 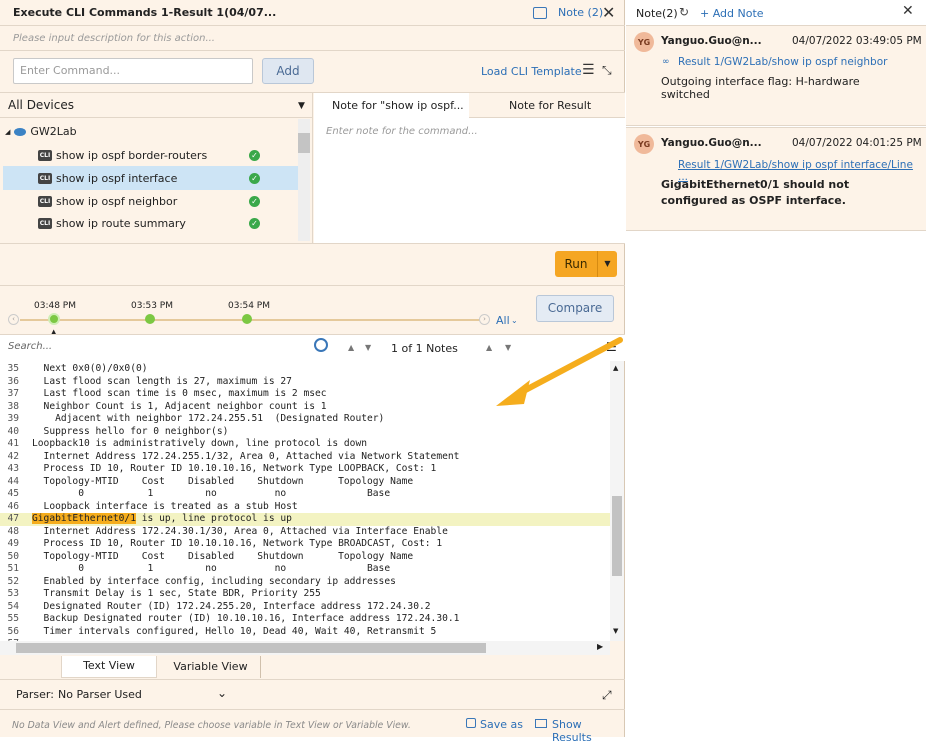 What do you see at coordinates (13, 319) in the screenshot?
I see `timeline-prev-icon: ‹` at bounding box center [13, 319].